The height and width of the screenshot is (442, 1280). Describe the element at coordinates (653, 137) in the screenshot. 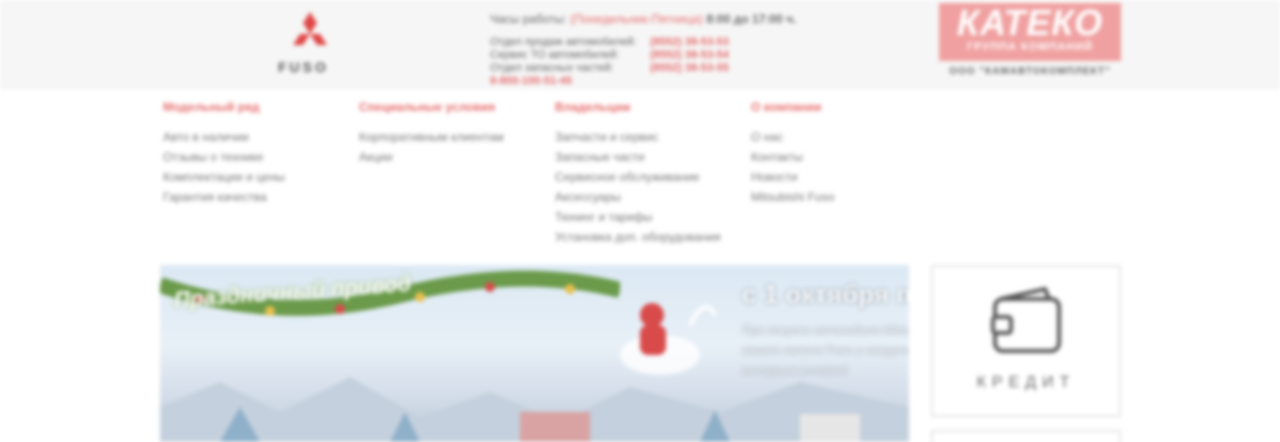

I see `menu-item: Запчасти и сервис` at that location.